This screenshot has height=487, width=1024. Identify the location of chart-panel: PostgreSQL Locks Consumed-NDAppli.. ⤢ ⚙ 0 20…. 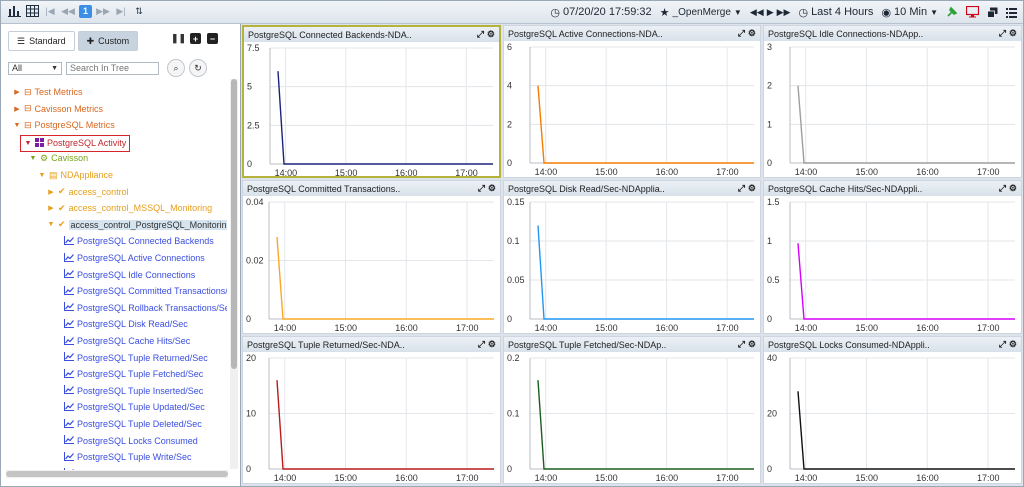
(892, 410).